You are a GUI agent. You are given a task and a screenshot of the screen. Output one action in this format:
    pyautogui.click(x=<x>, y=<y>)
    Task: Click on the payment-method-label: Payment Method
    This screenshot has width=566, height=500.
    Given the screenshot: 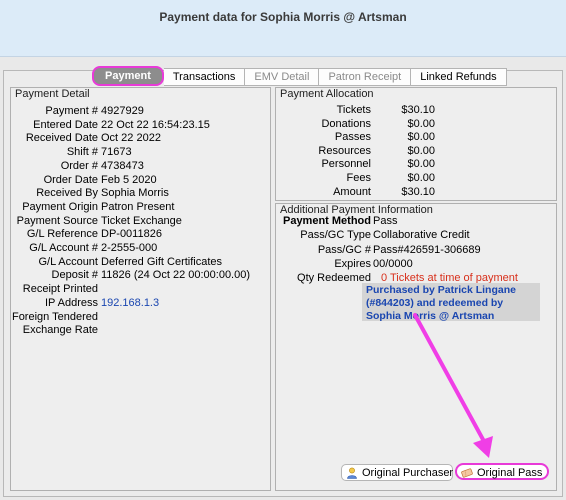 What is the action you would take?
    pyautogui.click(x=326, y=221)
    